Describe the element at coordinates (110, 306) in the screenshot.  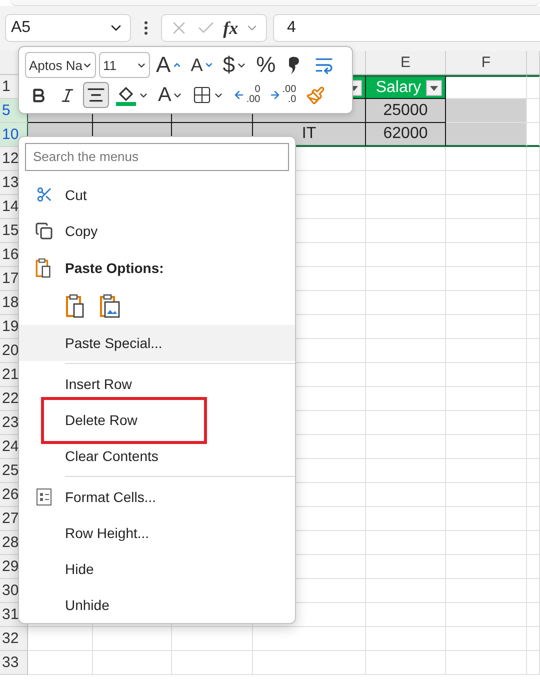
I see `paste-picture-icon` at that location.